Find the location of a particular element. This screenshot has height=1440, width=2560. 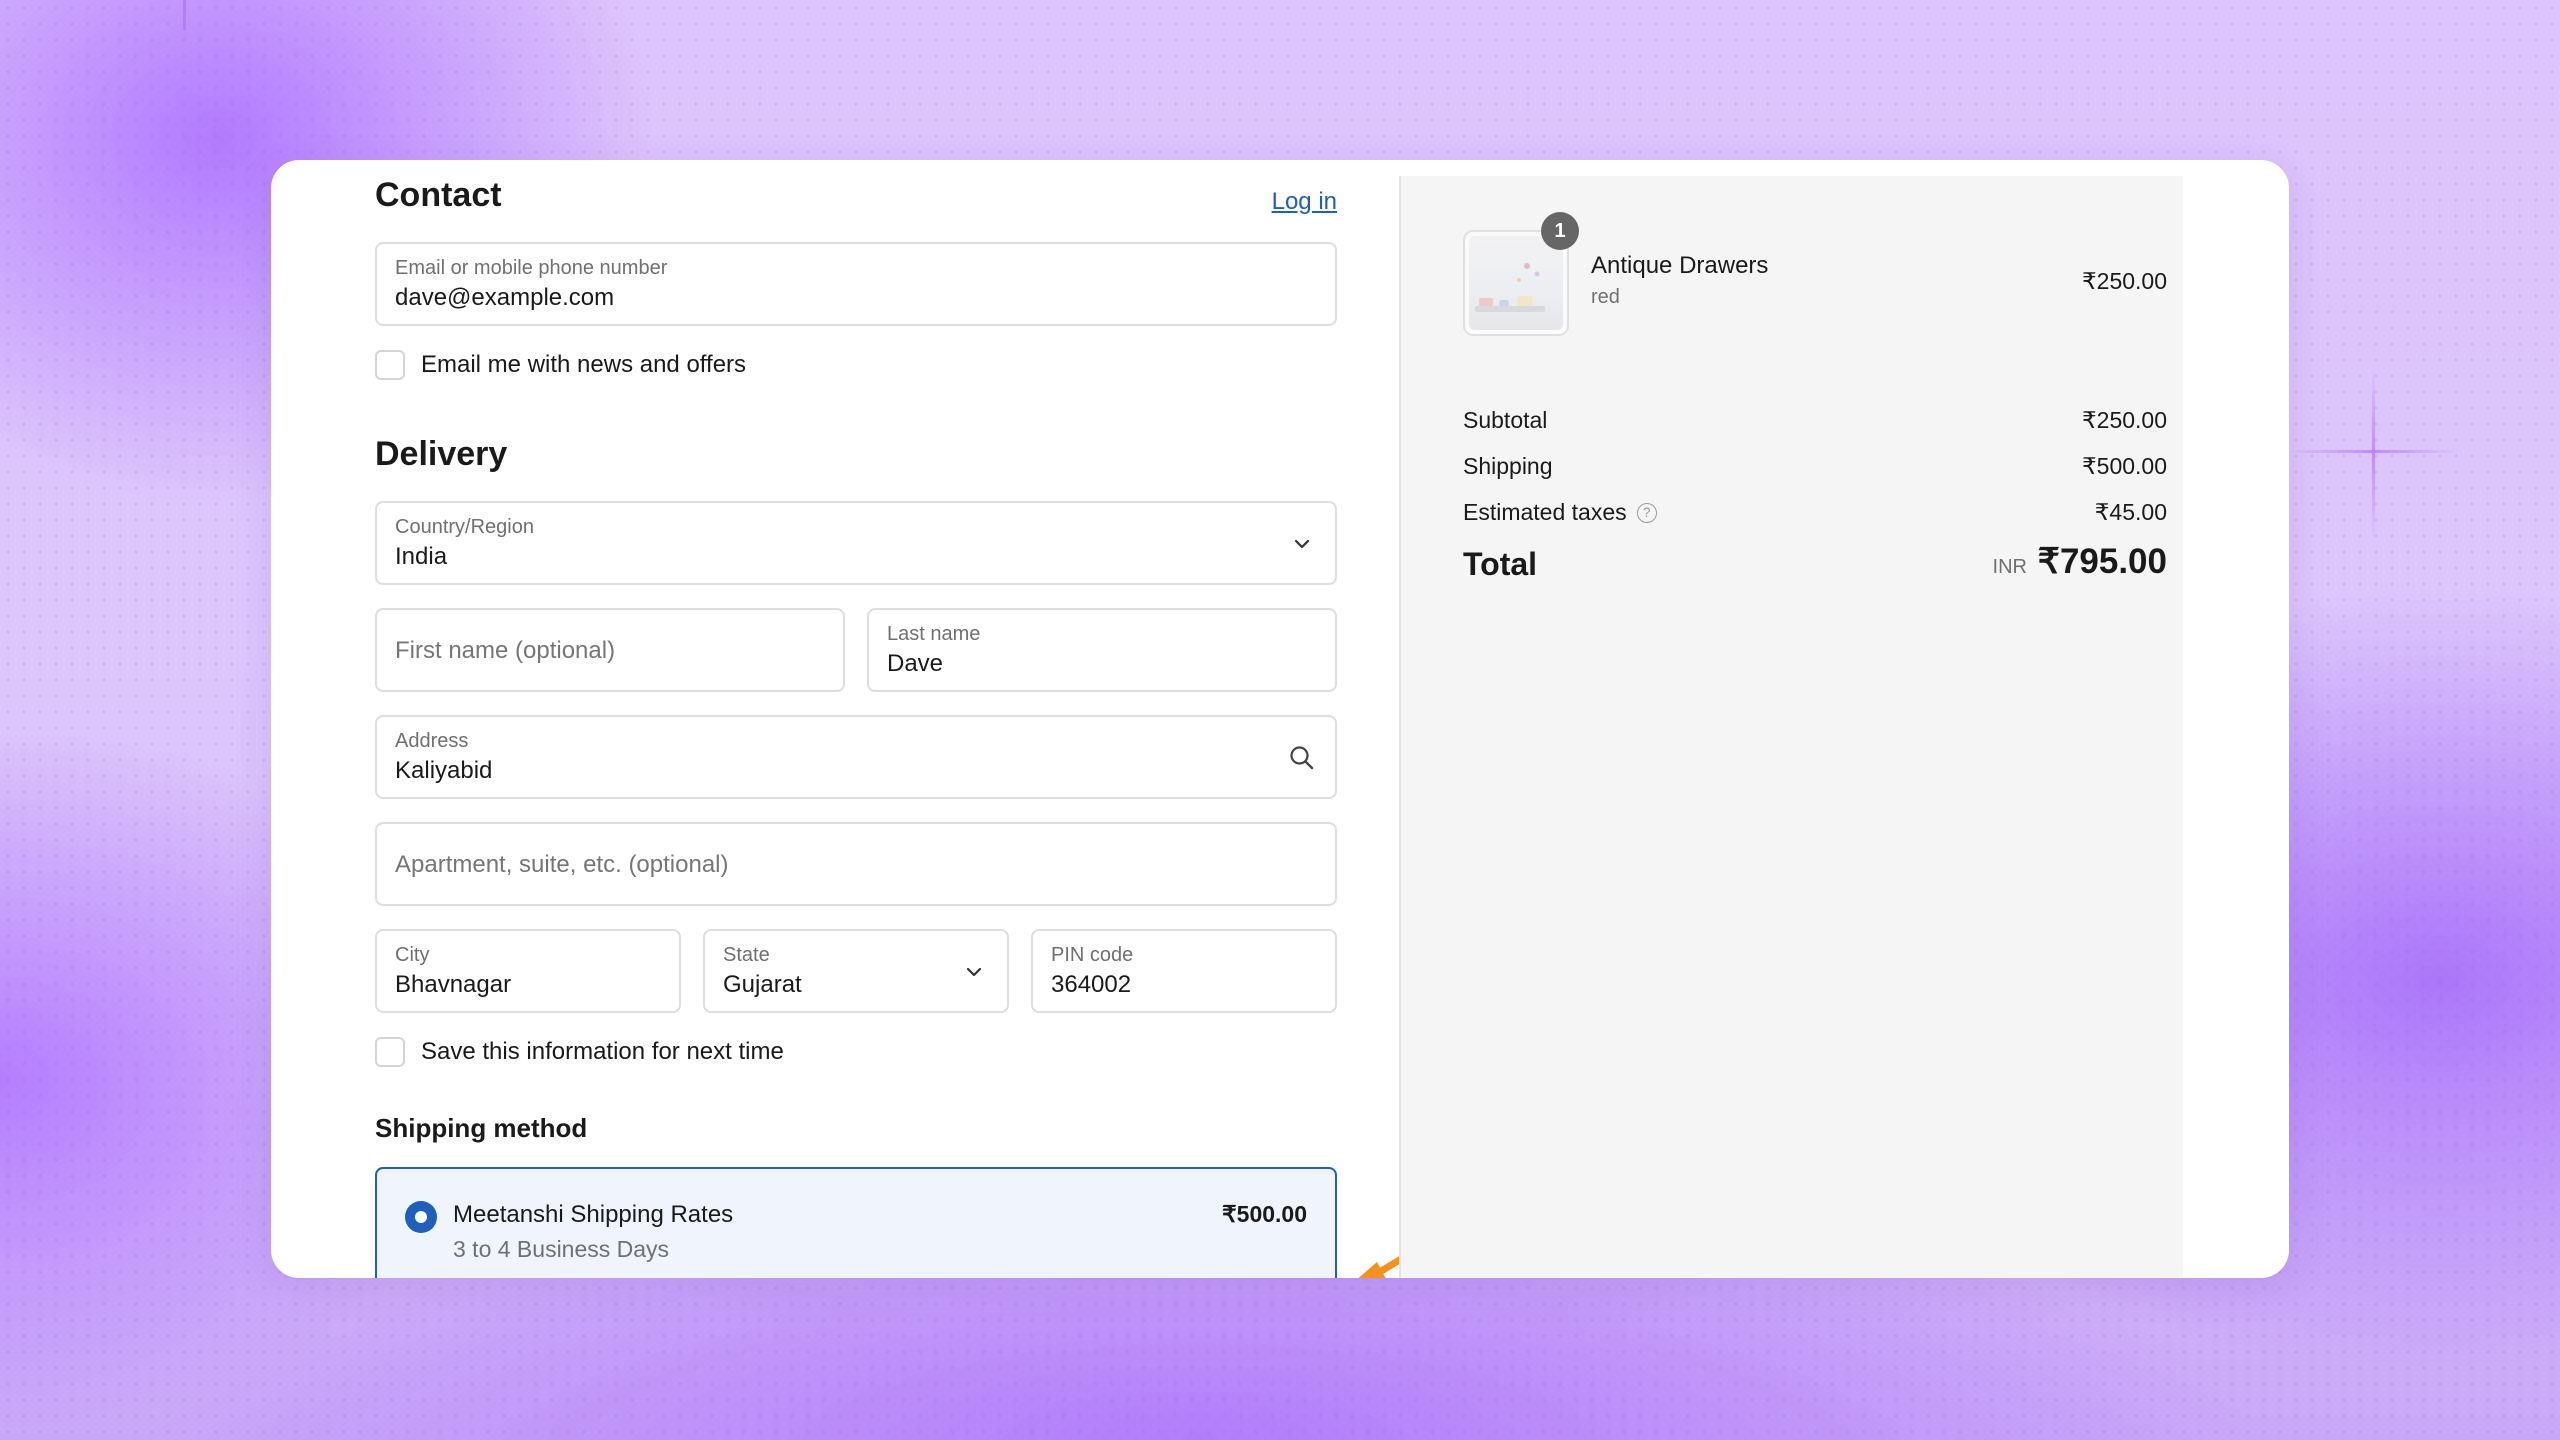

shipping-option-price: ₹500.00 is located at coordinates (1264, 1214).